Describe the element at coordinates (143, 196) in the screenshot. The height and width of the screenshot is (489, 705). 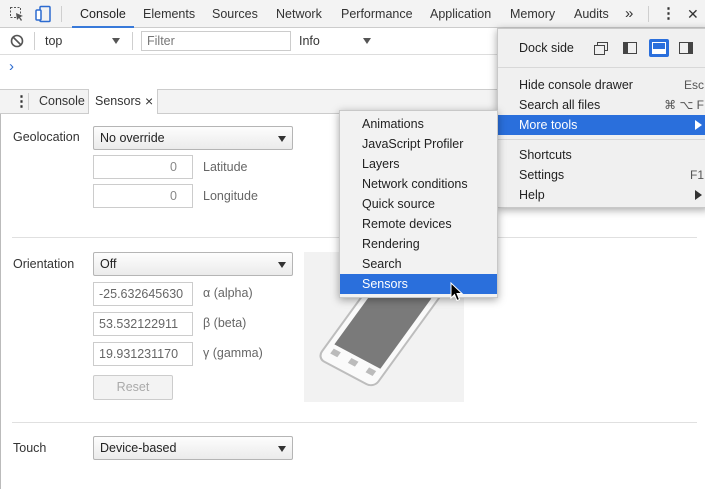
I see `longitude-input: 0` at that location.